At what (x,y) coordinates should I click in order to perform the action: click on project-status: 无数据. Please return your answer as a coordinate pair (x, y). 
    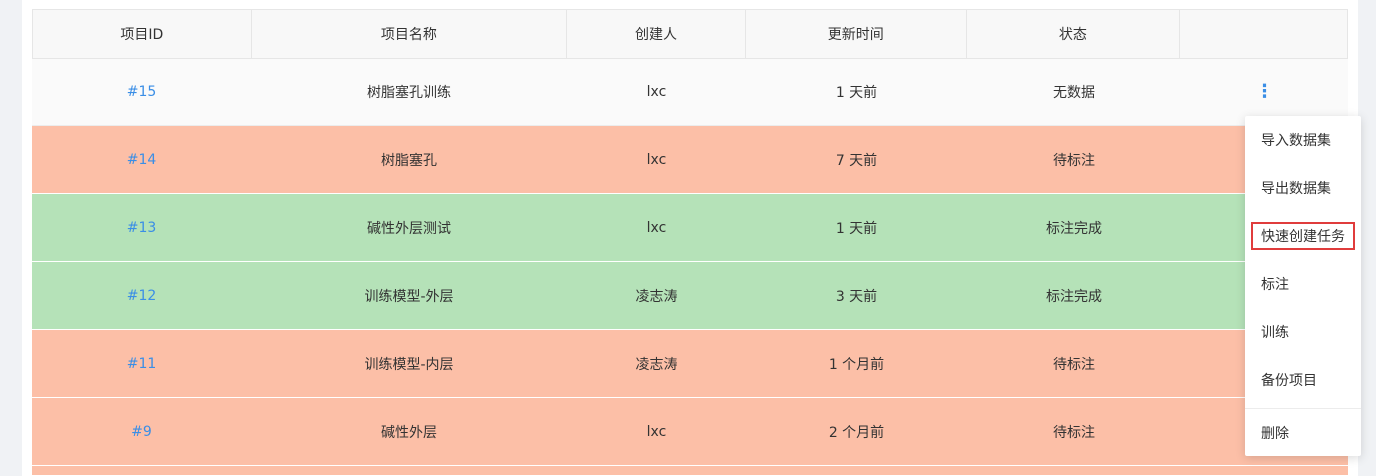
    Looking at the image, I should click on (1074, 93).